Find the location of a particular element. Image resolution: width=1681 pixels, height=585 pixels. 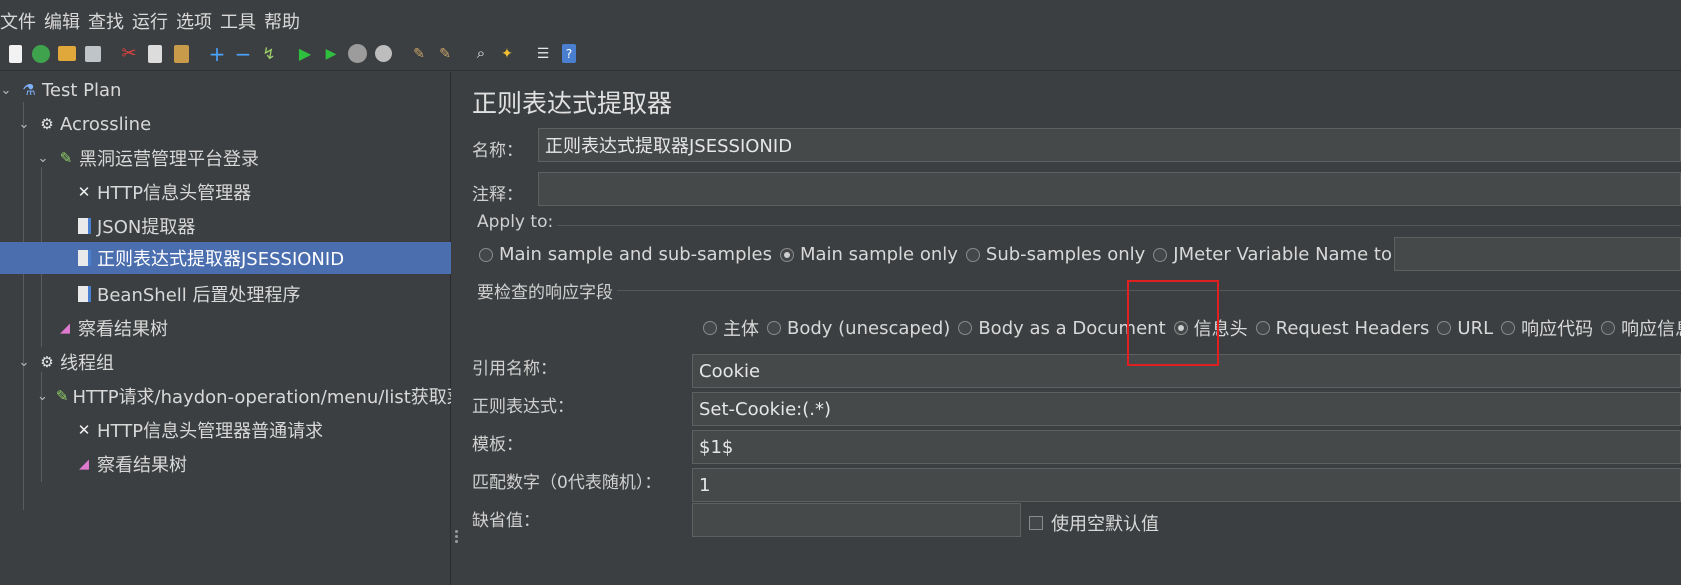

tree-node-label: 正则表达式提取器JSESSIONID is located at coordinates (221, 259).